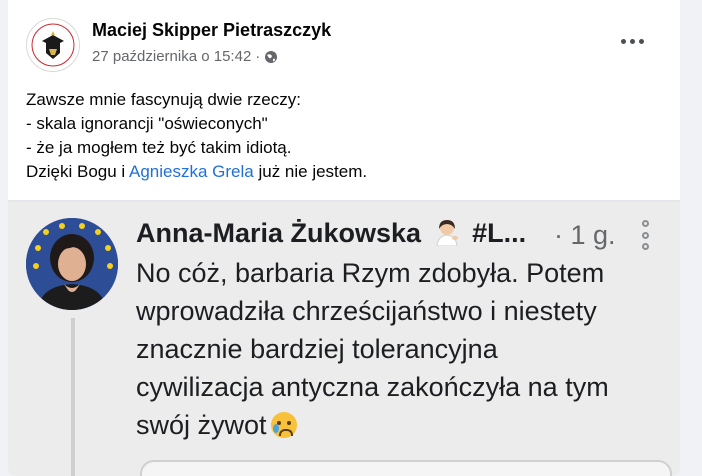 This screenshot has height=476, width=702. Describe the element at coordinates (370, 273) in the screenshot. I see `comment-text-line: No cóż, barbaria Rzym zdobyła. Potem` at that location.